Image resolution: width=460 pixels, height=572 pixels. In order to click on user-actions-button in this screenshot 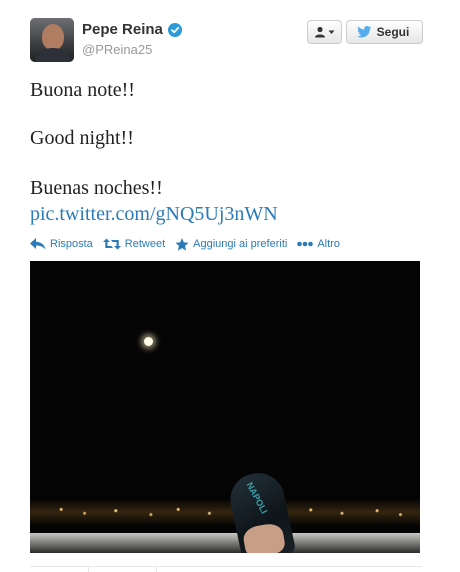, I will do `click(324, 32)`.